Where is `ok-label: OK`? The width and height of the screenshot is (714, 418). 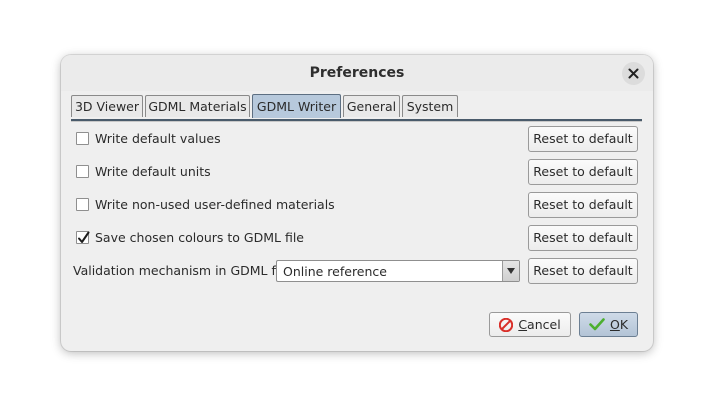
ok-label: OK is located at coordinates (619, 324).